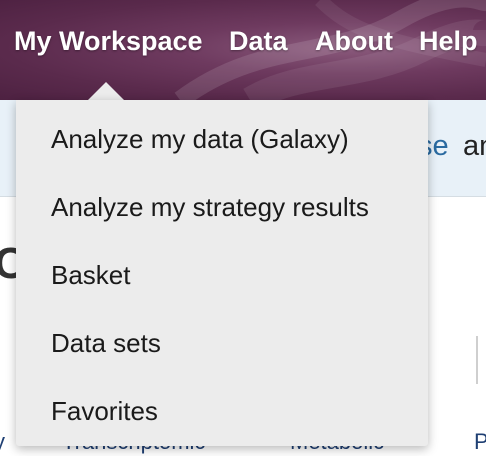 The width and height of the screenshot is (486, 456). I want to click on nav-data: Data, so click(258, 41).